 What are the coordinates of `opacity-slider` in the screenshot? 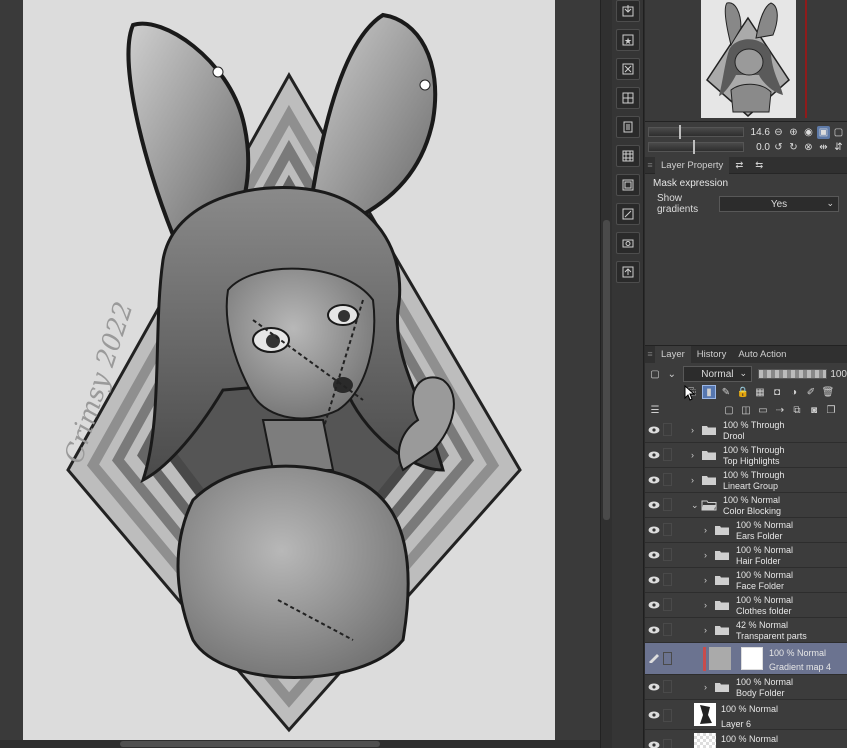 It's located at (793, 374).